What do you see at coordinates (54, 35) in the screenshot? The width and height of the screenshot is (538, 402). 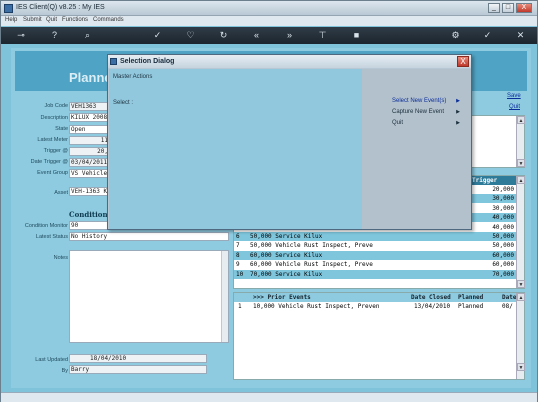 I see `help-icon: ?` at bounding box center [54, 35].